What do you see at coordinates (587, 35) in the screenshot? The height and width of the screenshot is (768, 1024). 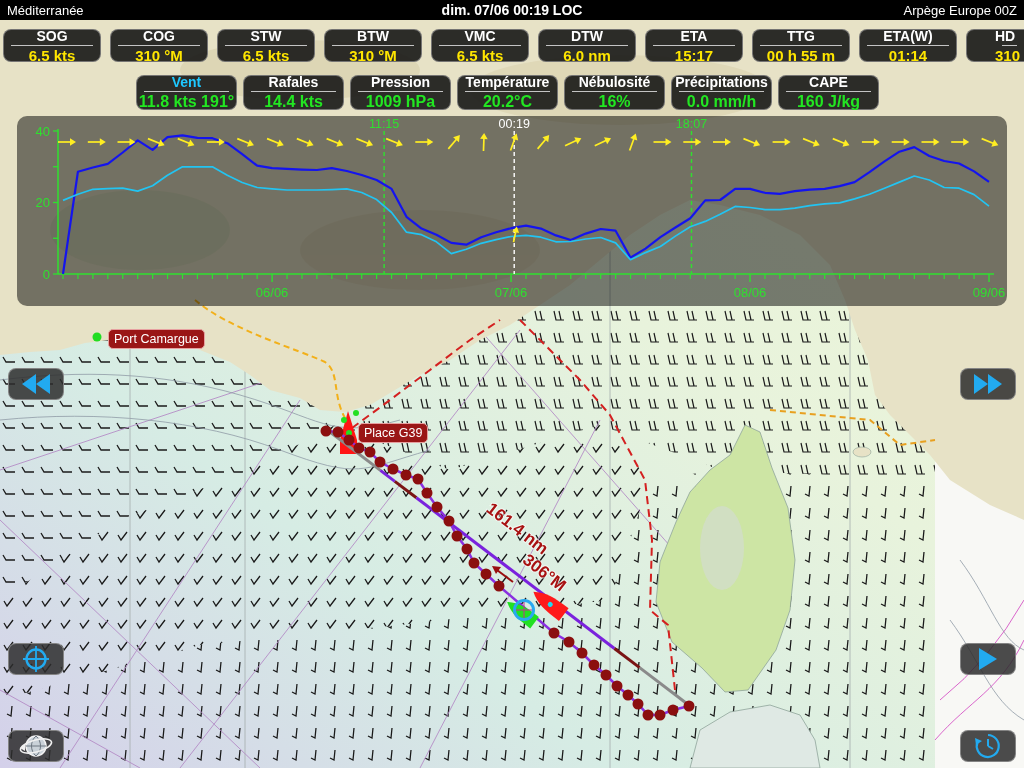 I see `instrument-label: DTW` at bounding box center [587, 35].